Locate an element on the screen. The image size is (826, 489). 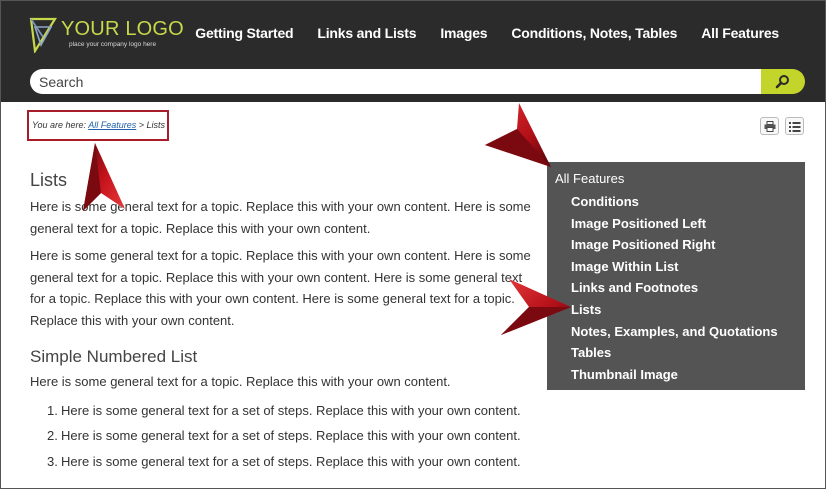
breadcrumb: You are here: All Features > Lists is located at coordinates (98, 125).